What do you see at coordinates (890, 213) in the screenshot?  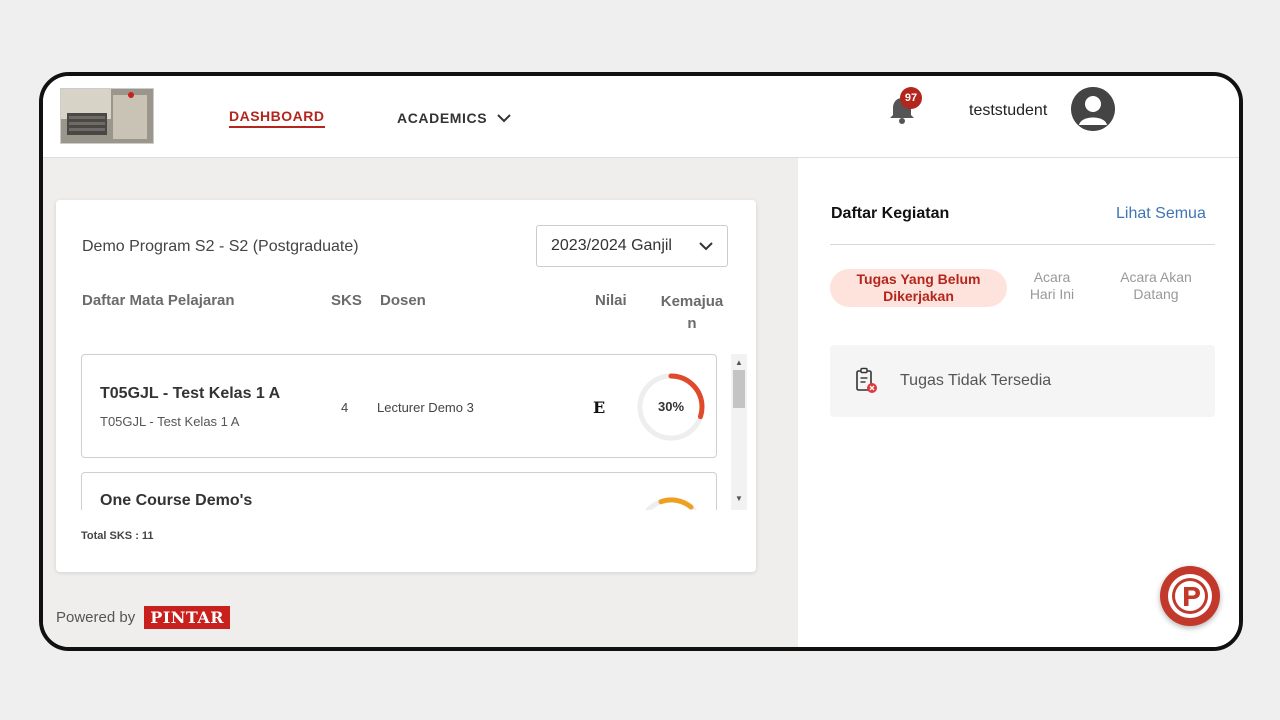 I see `activity-title: Daftar Kegiatan` at bounding box center [890, 213].